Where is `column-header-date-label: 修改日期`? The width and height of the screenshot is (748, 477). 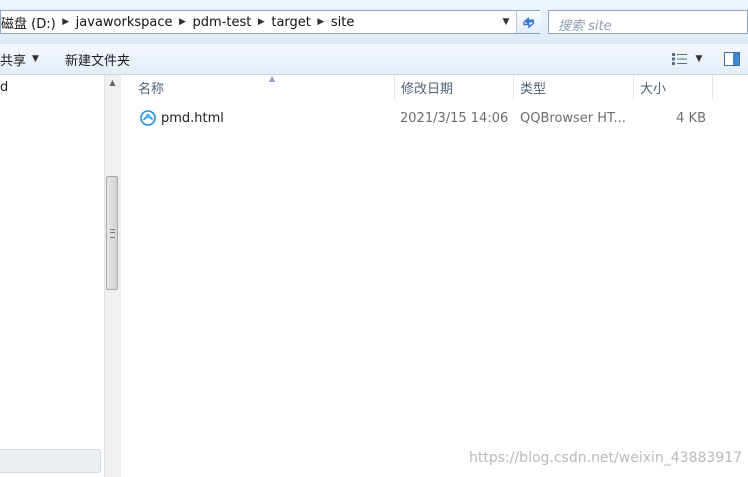
column-header-date-label: 修改日期 is located at coordinates (427, 89).